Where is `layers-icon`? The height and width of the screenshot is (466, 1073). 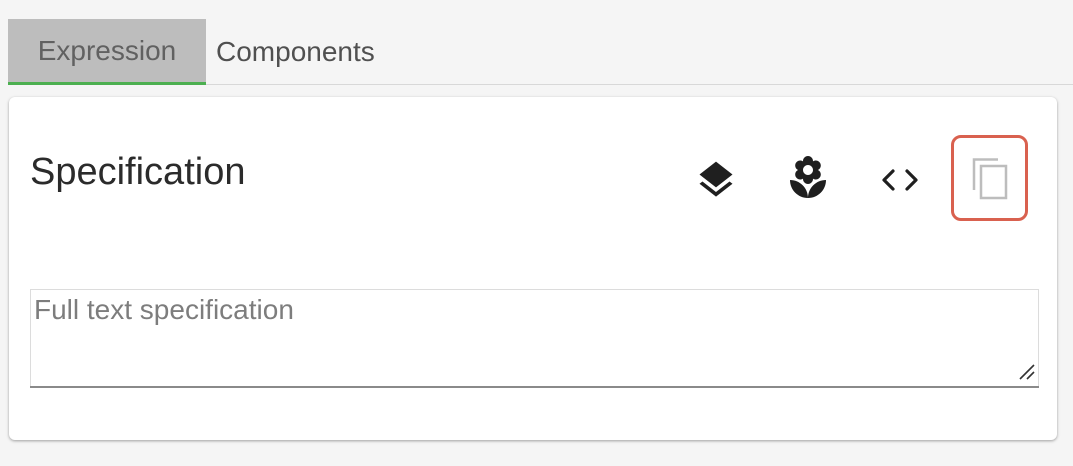
layers-icon is located at coordinates (716, 179).